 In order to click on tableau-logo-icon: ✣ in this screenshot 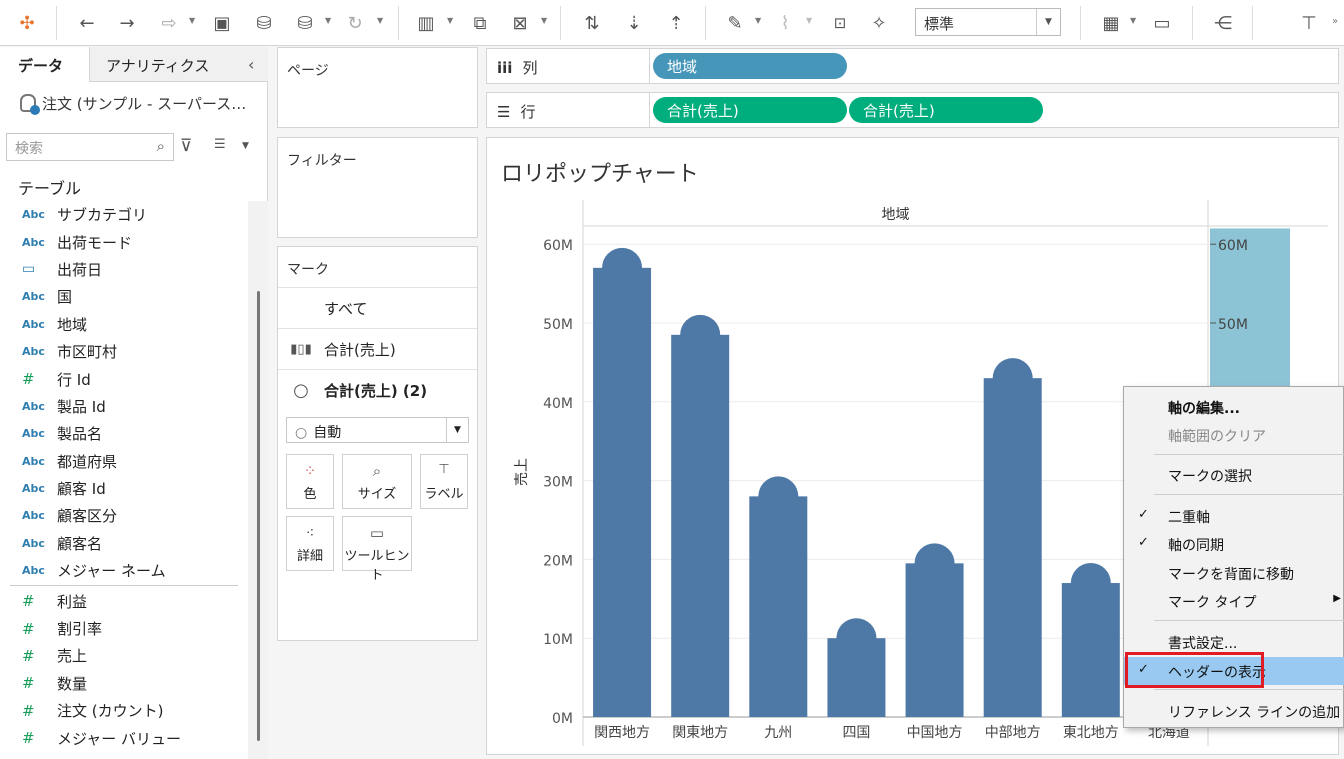, I will do `click(27, 23)`.